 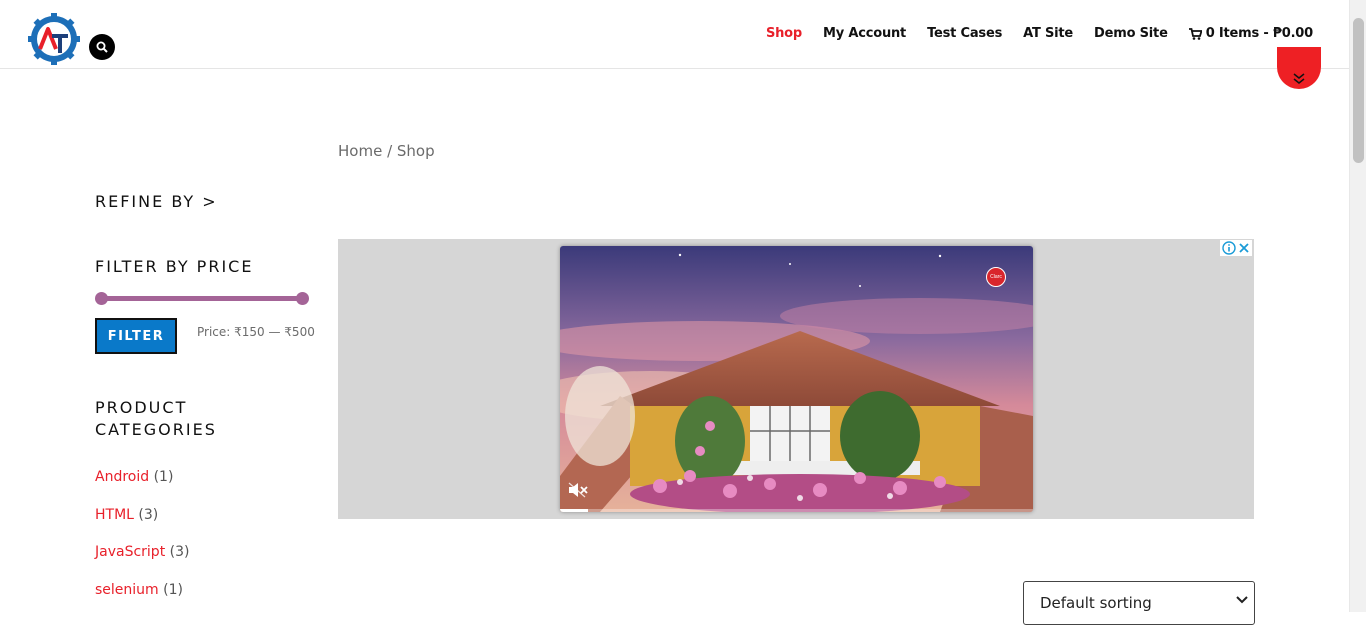 What do you see at coordinates (1048, 33) in the screenshot?
I see `nav-at-site: AT Site` at bounding box center [1048, 33].